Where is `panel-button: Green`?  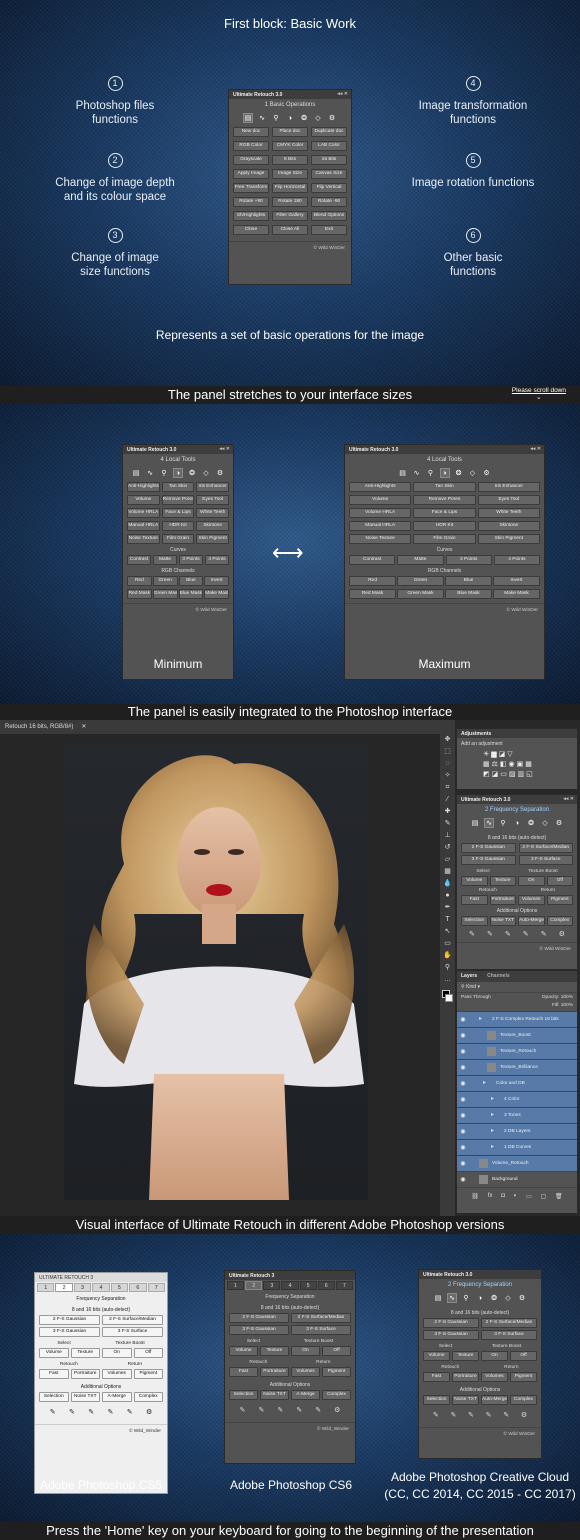 panel-button: Green is located at coordinates (420, 581).